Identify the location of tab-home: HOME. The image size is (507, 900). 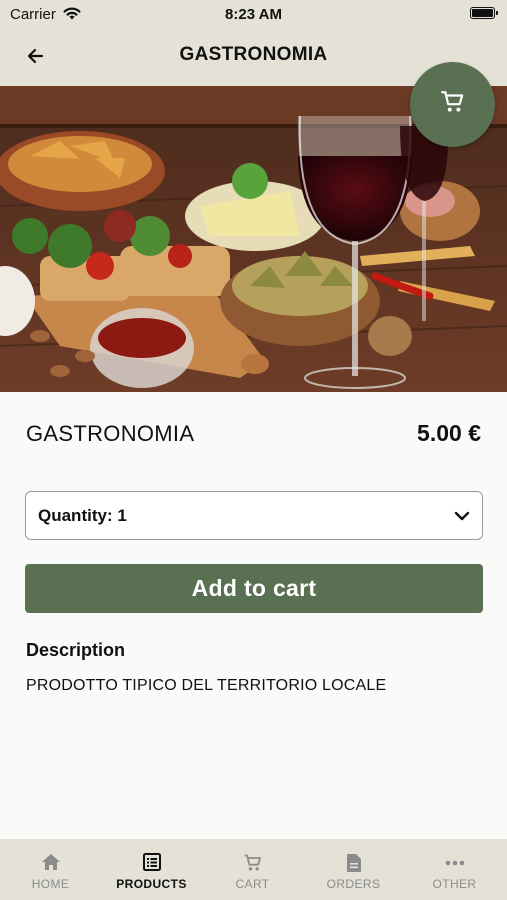
(50, 869).